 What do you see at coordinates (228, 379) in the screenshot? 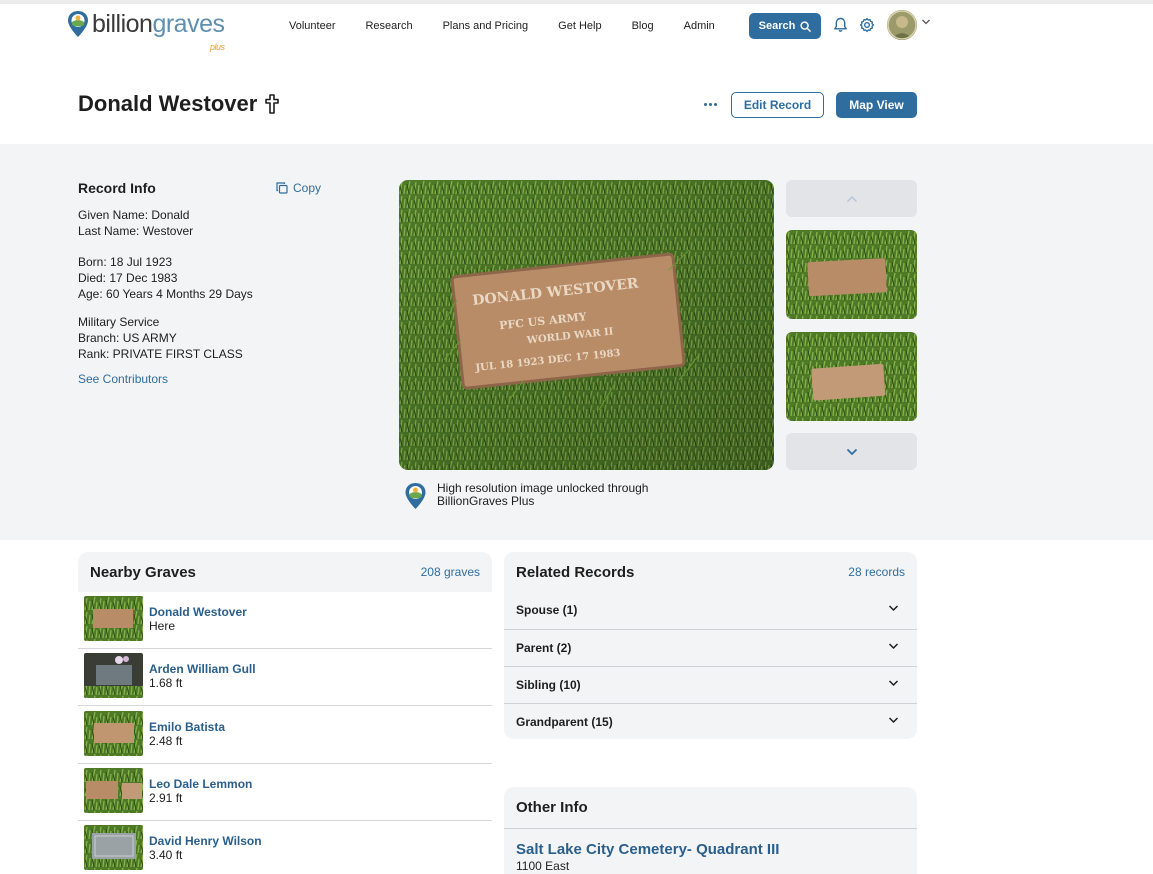
I see `see-contributors-link: See Contributors` at bounding box center [228, 379].